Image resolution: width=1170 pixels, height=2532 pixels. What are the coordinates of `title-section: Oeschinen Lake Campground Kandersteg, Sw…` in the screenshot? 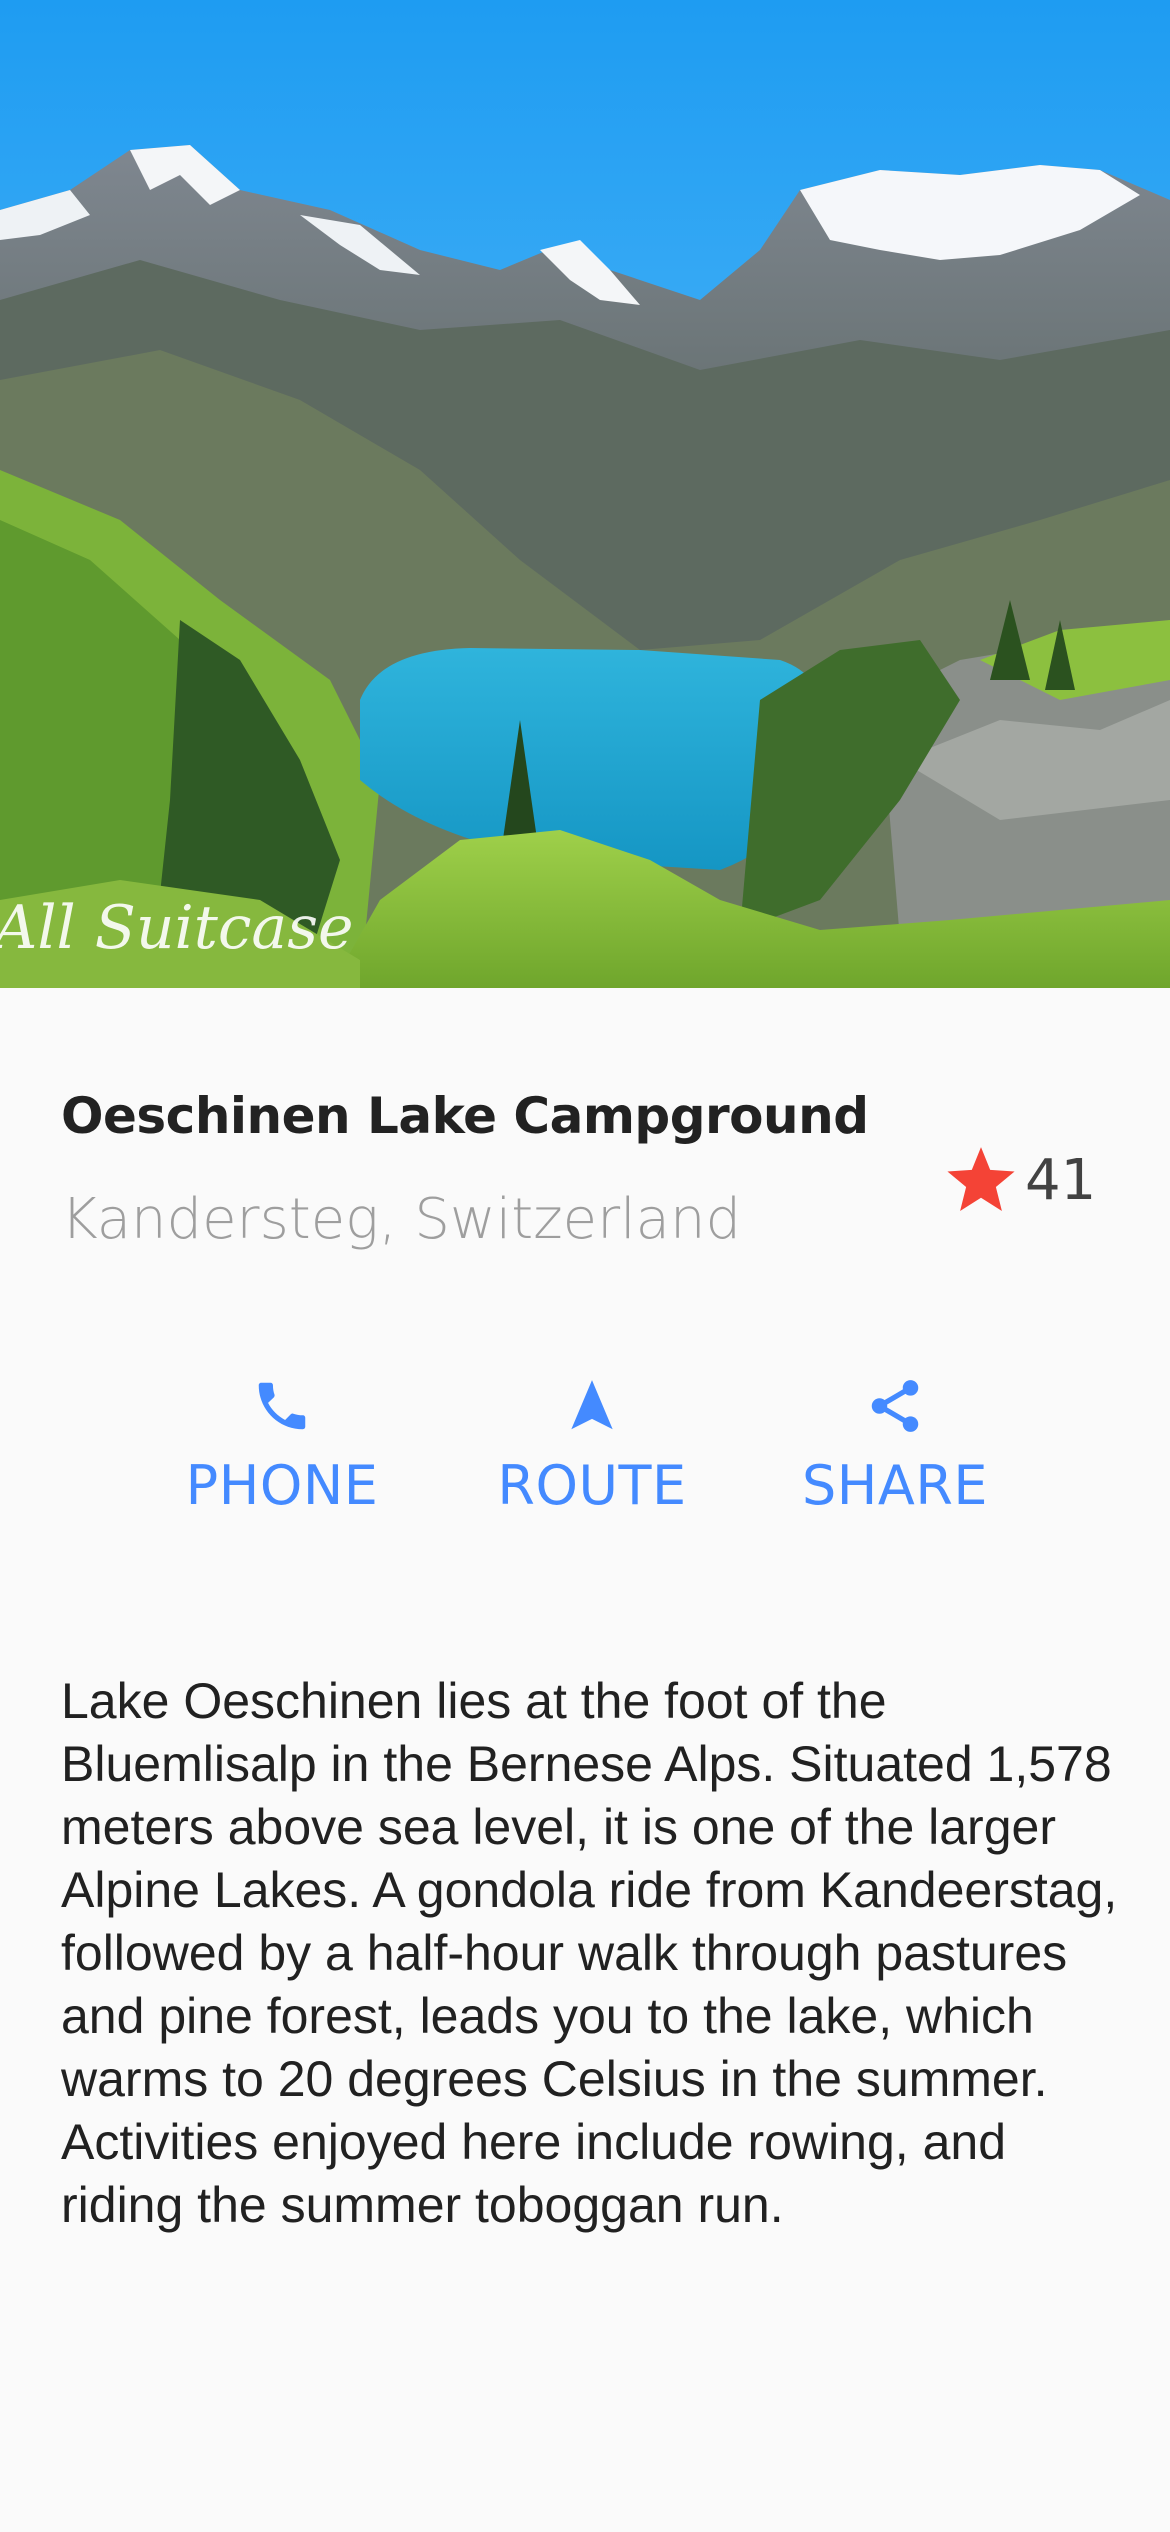 It's located at (585, 1175).